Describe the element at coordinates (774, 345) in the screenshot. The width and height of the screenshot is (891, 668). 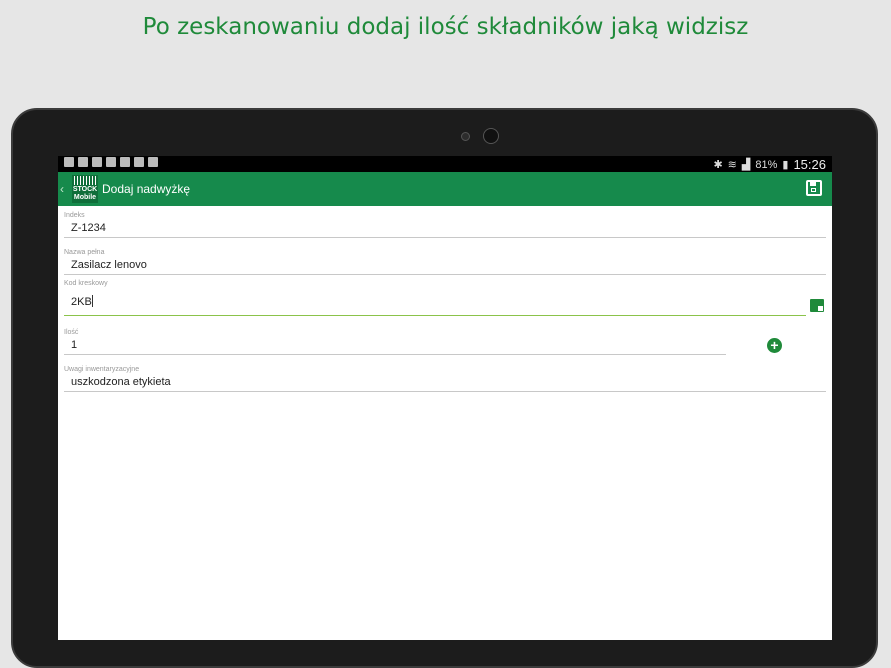
I see `plus-circle-icon: +` at that location.